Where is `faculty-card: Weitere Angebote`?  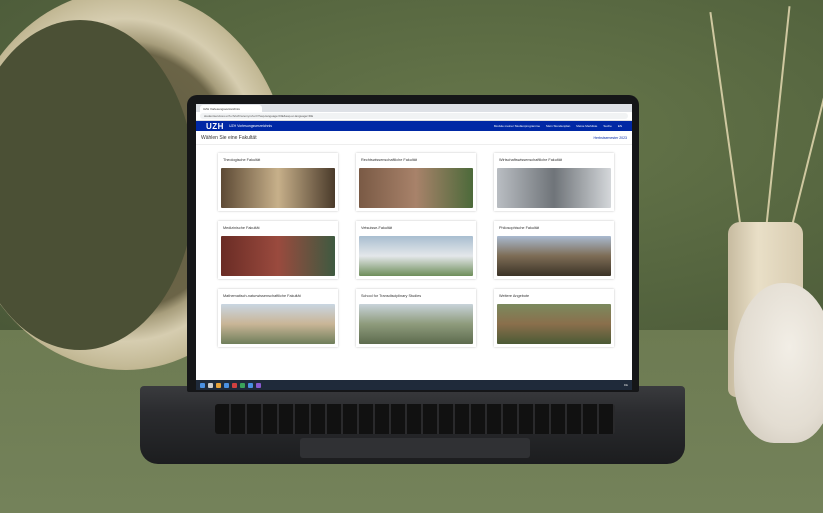
faculty-card: Weitere Angebote is located at coordinates (554, 318).